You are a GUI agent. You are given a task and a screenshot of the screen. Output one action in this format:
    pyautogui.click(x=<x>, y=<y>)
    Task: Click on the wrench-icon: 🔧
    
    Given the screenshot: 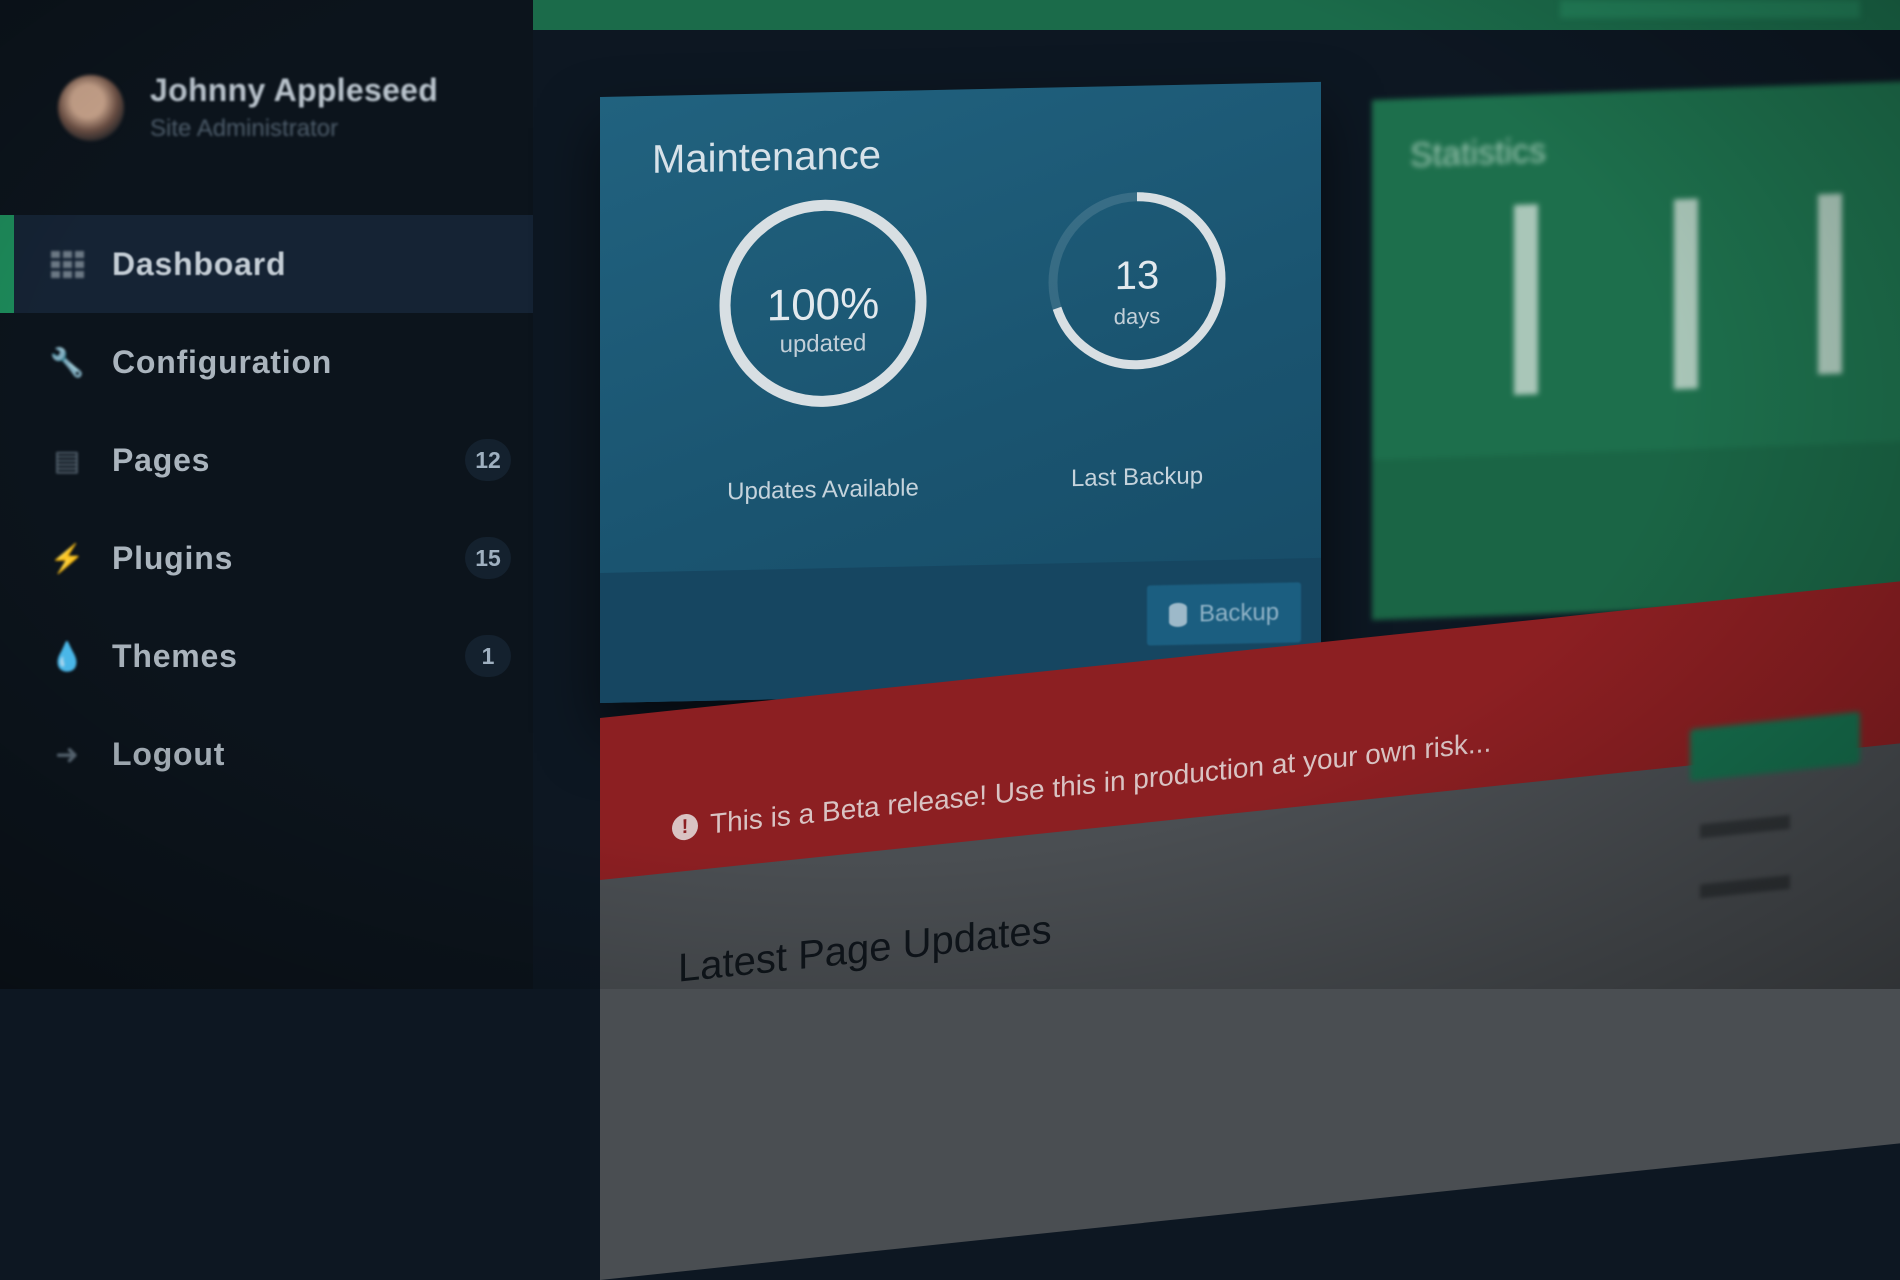 What is the action you would take?
    pyautogui.click(x=67, y=362)
    